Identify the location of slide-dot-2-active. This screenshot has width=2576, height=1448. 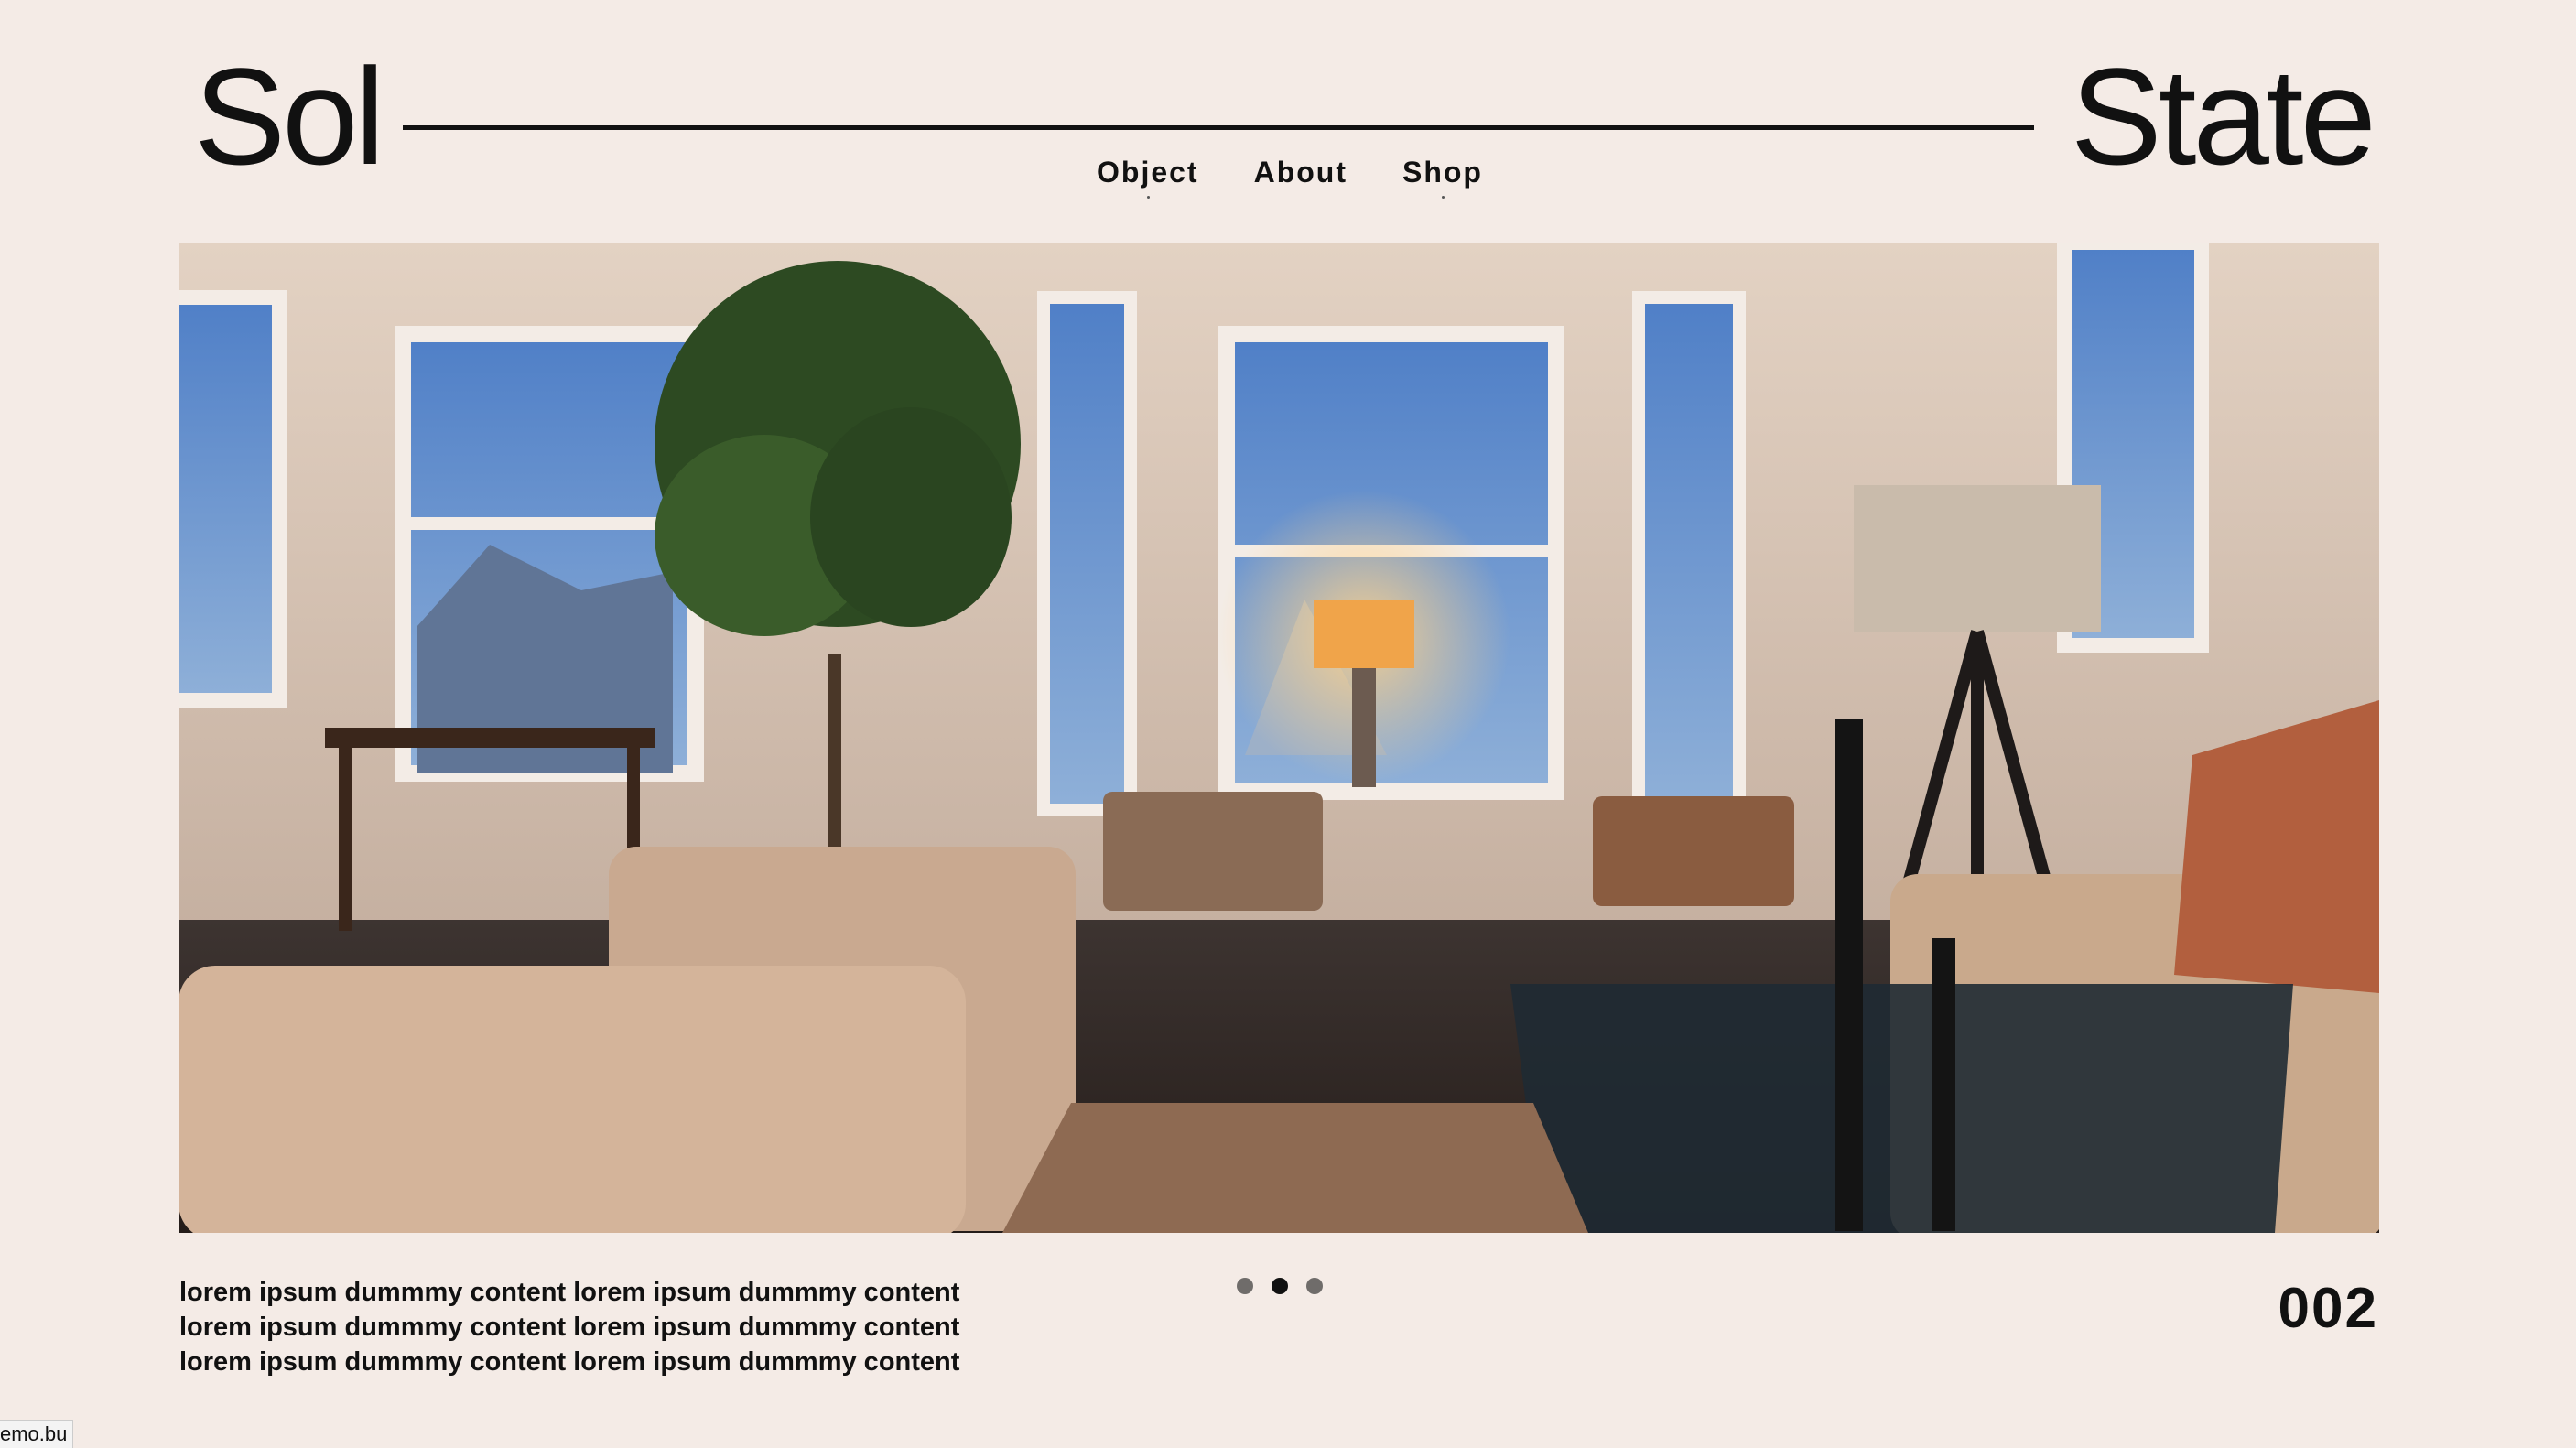
(1280, 1286).